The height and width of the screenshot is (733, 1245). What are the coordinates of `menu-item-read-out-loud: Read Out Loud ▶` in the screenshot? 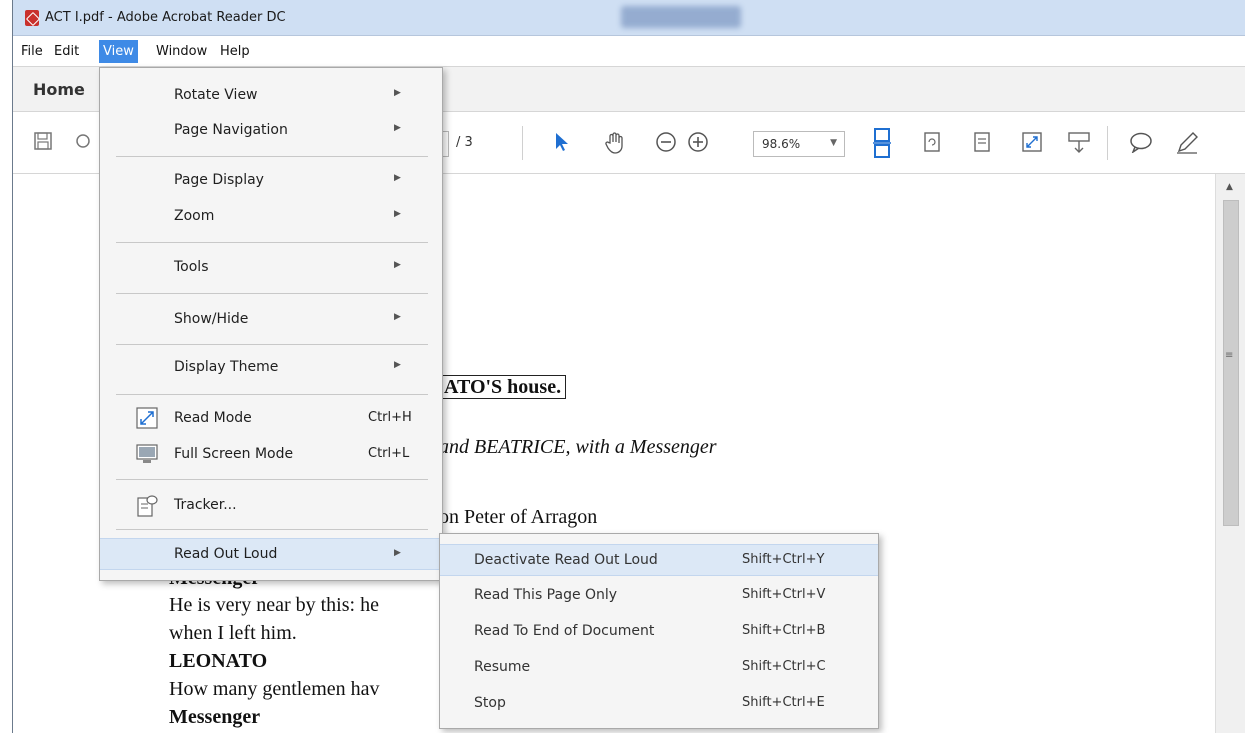 It's located at (271, 554).